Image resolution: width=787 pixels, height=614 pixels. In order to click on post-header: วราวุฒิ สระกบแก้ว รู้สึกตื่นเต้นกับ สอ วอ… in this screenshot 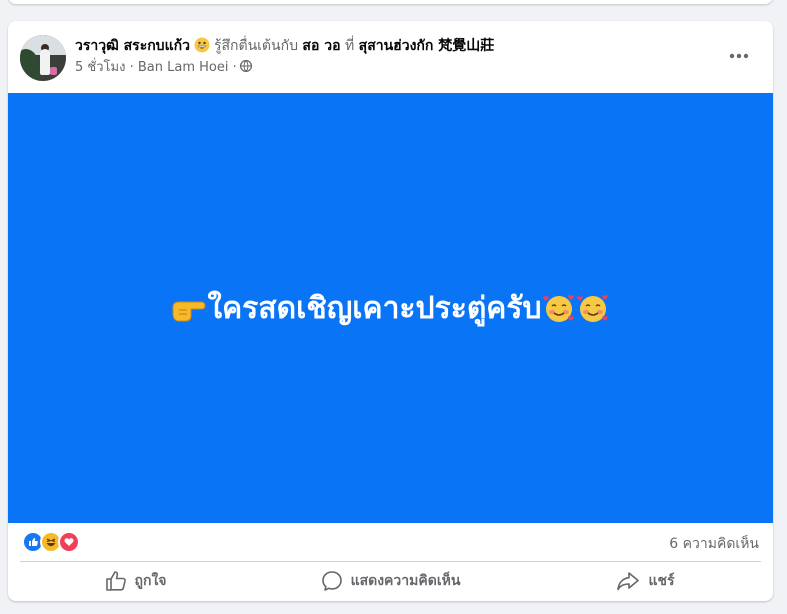, I will do `click(390, 57)`.